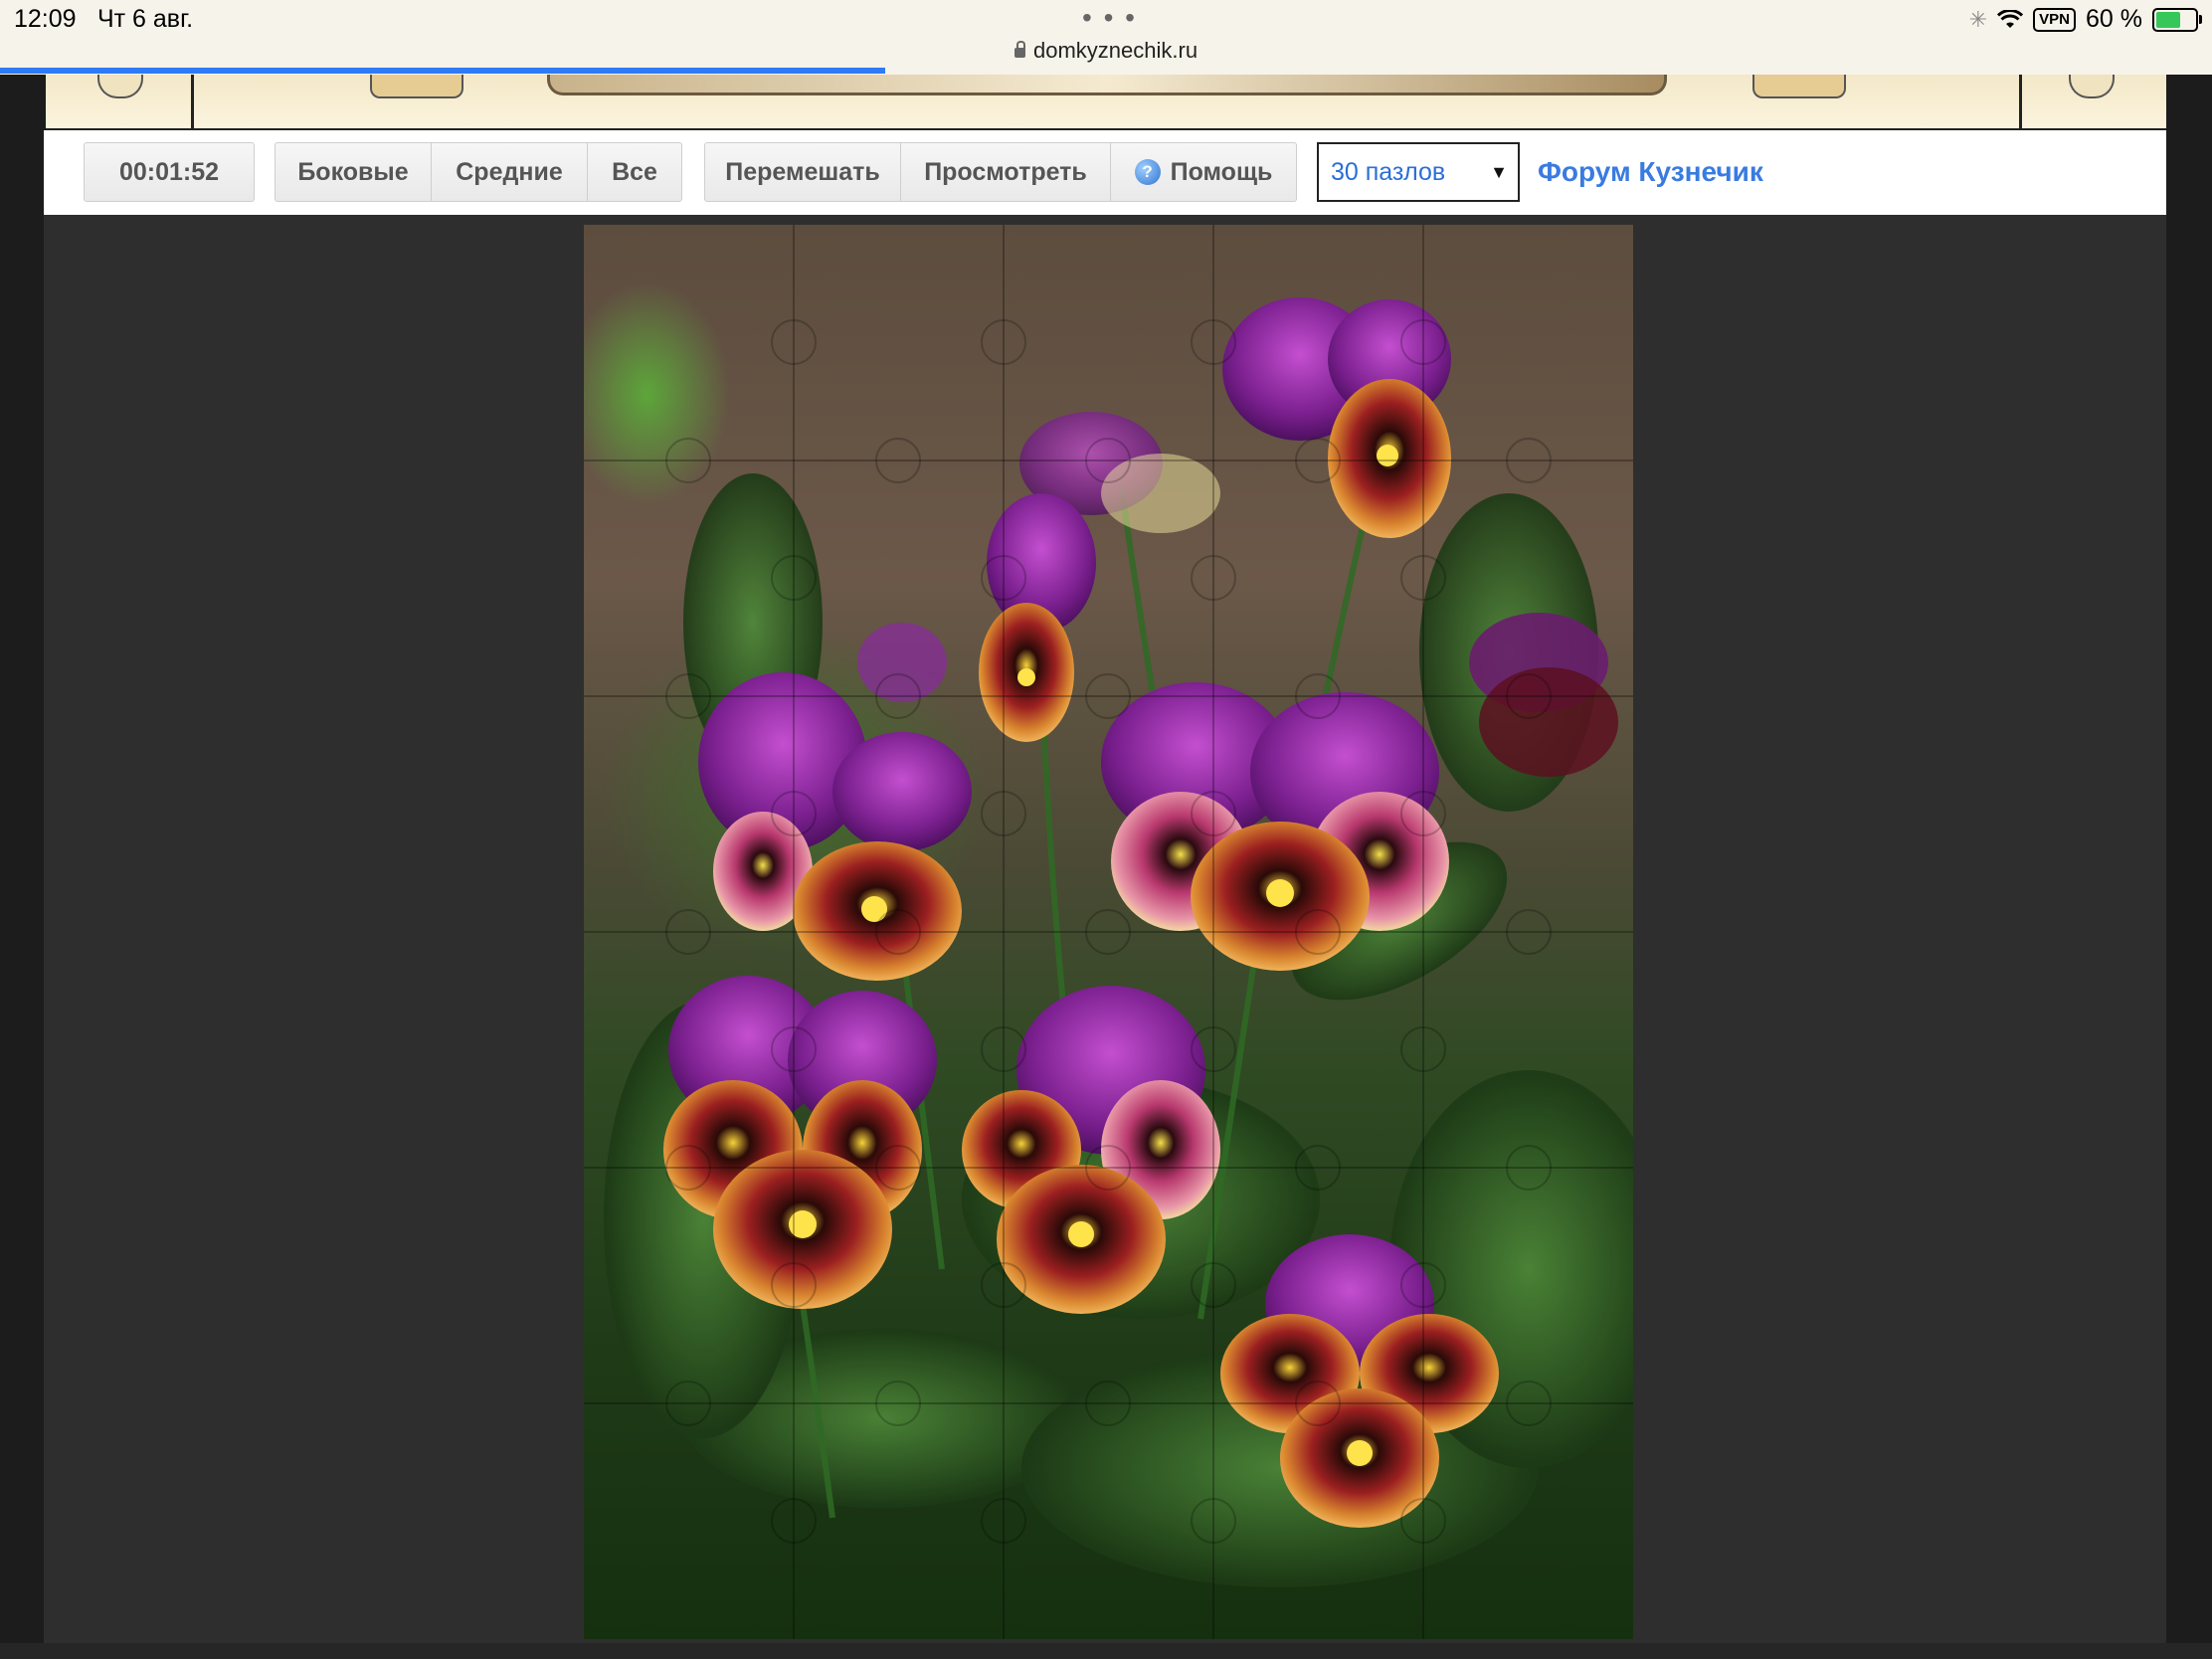 This screenshot has width=2212, height=1659. What do you see at coordinates (145, 19) in the screenshot?
I see `status-date: Чт 6 авг.` at bounding box center [145, 19].